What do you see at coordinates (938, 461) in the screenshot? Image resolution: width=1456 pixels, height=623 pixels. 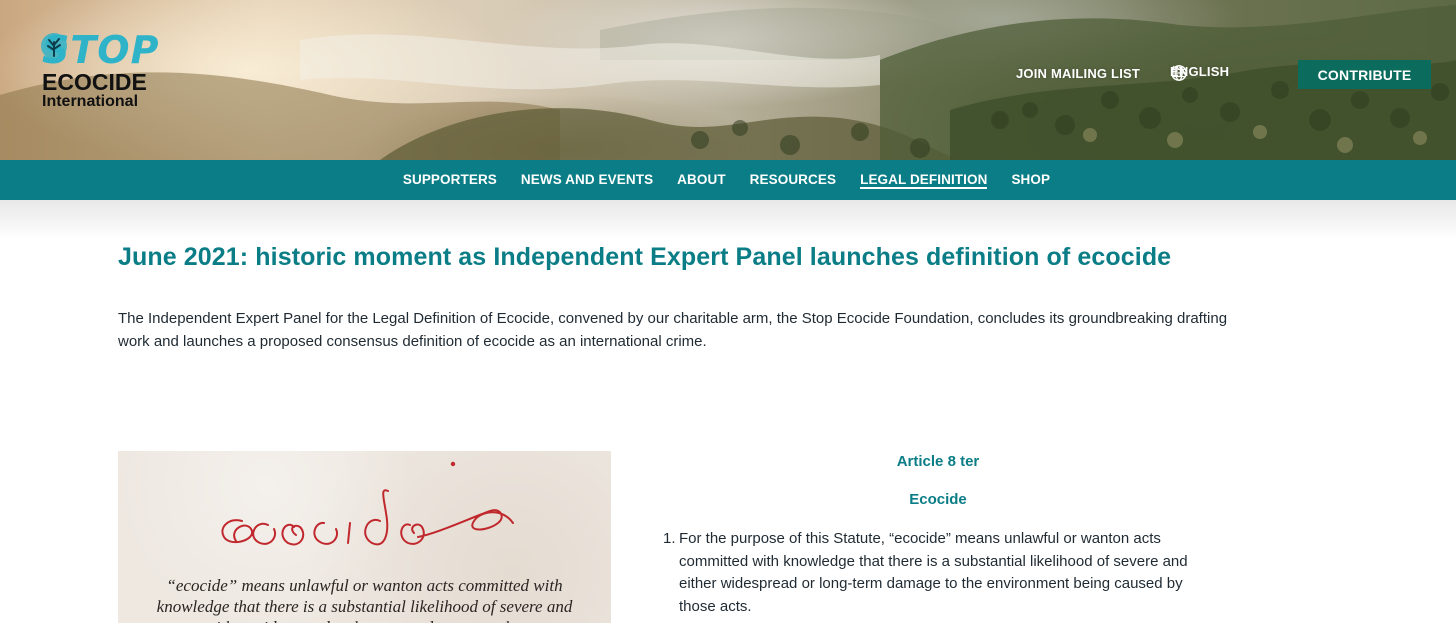 I see `article-number: Article 8 ter` at bounding box center [938, 461].